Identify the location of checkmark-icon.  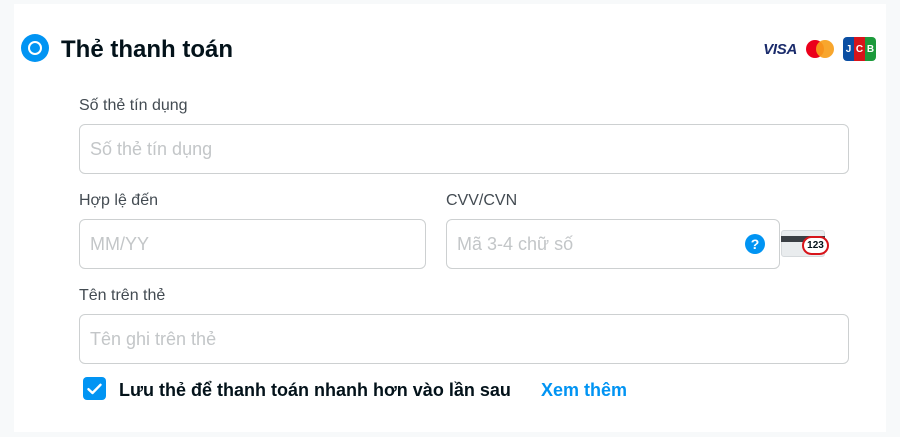
(94, 388).